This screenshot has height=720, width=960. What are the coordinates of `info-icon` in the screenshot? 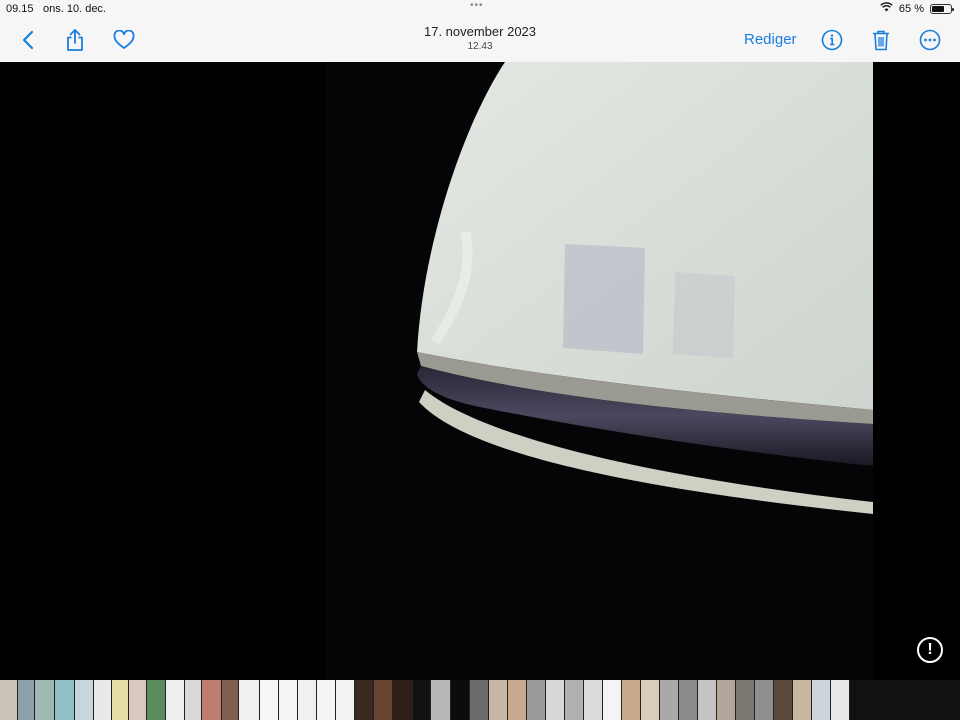 It's located at (832, 40).